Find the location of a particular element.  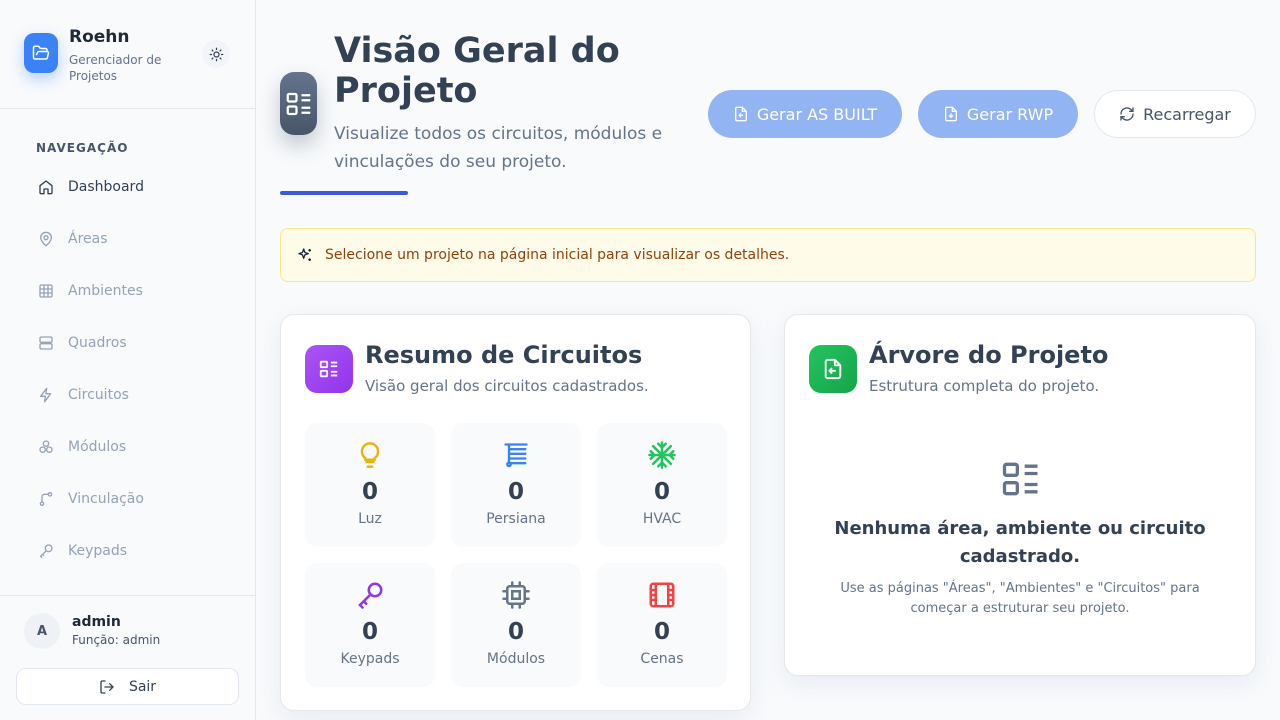

tree-subtitle: Estrutura completa do projeto. is located at coordinates (984, 386).